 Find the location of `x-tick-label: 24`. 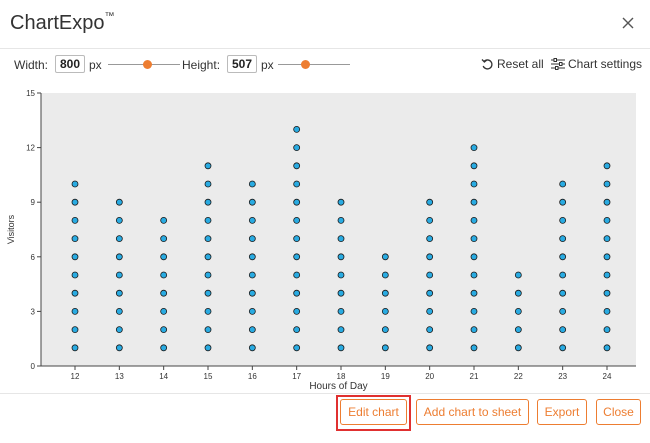

x-tick-label: 24 is located at coordinates (607, 376).